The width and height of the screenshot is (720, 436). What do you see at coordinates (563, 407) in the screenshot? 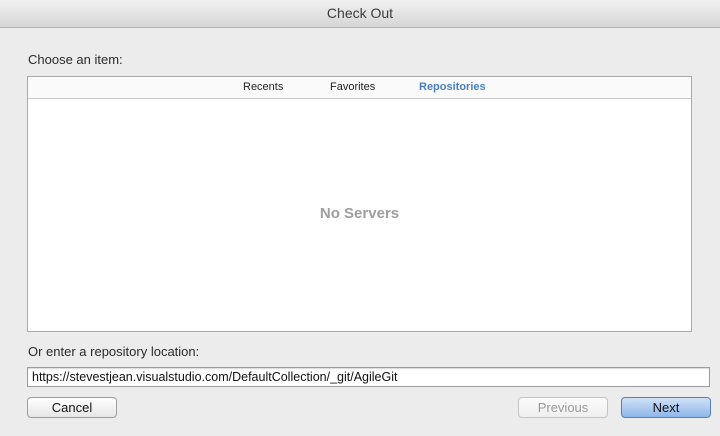
I see `previous-button: Previous` at bounding box center [563, 407].